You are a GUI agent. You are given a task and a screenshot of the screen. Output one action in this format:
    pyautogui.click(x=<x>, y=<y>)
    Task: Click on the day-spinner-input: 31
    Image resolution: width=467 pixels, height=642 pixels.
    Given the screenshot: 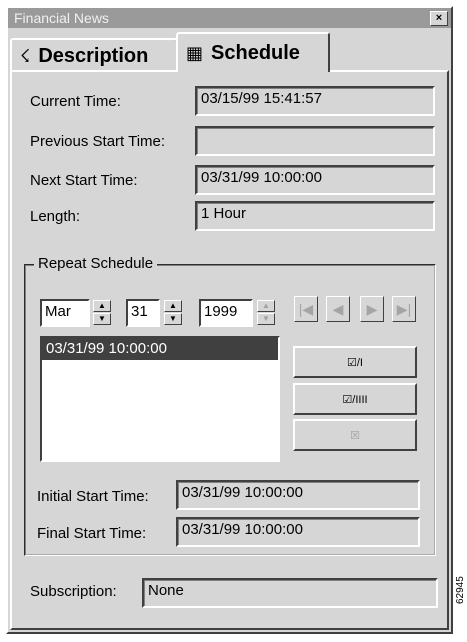 What is the action you would take?
    pyautogui.click(x=143, y=313)
    